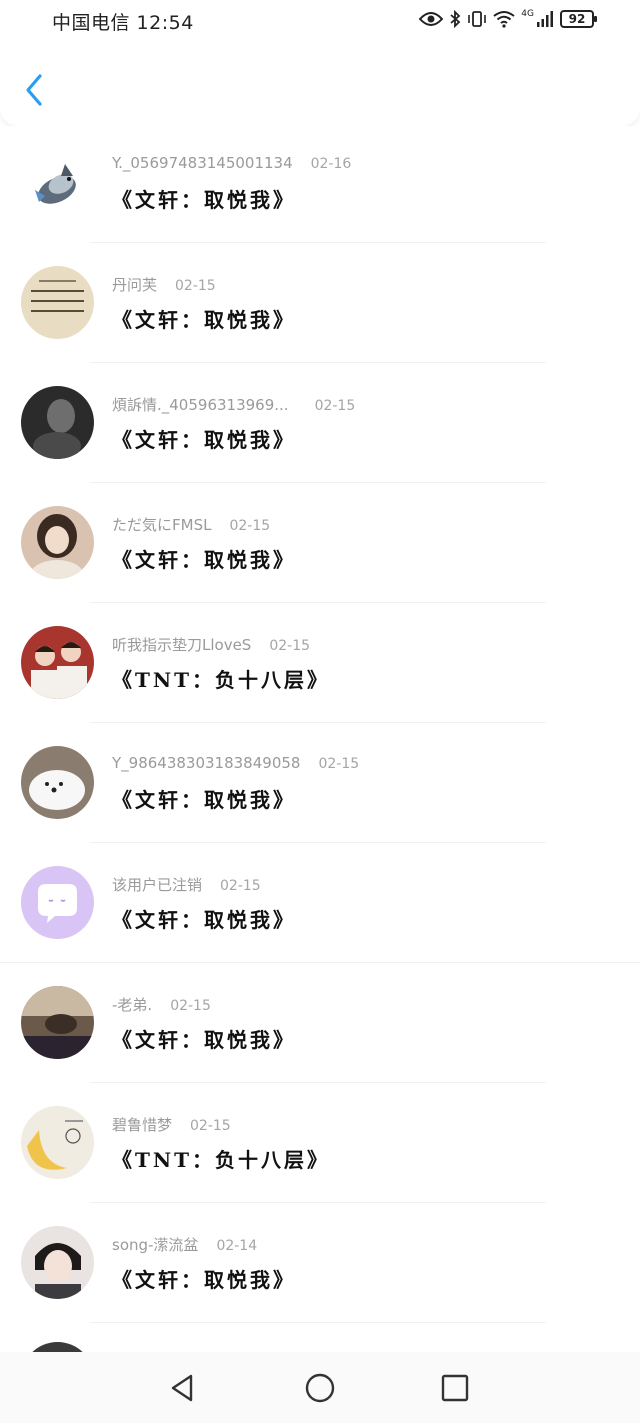 Image resolution: width=640 pixels, height=1423 pixels. I want to click on user-name: Y_986438303183849058, so click(206, 763).